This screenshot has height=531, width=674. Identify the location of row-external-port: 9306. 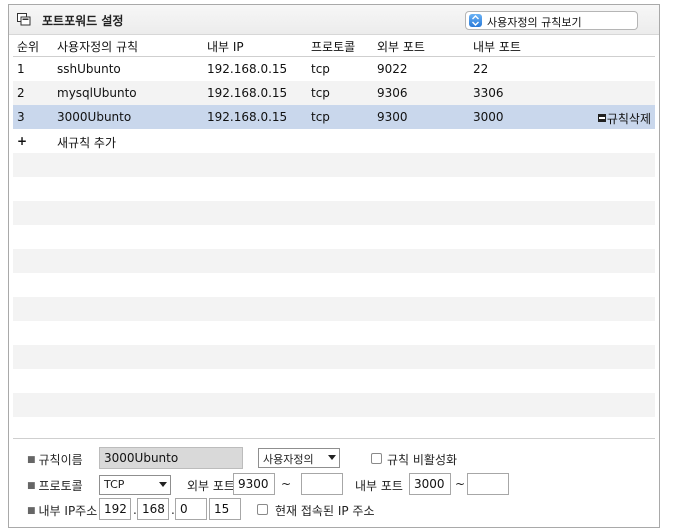
(392, 93).